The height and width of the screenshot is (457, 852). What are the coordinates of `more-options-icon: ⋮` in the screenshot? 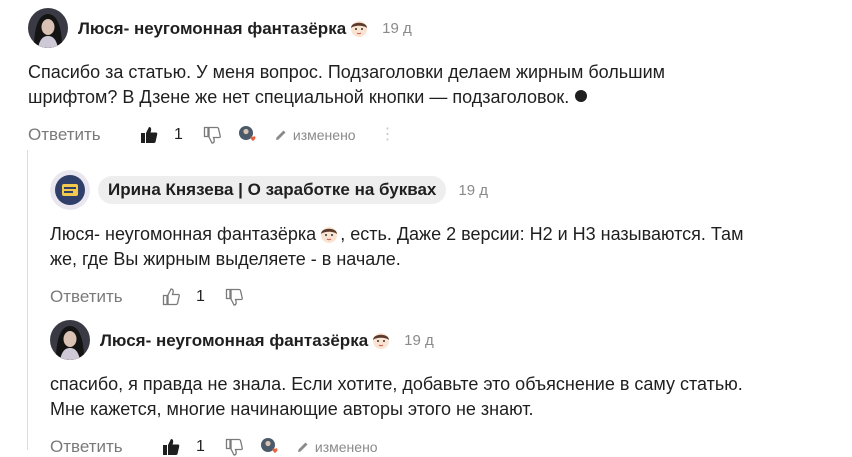 It's located at (388, 135).